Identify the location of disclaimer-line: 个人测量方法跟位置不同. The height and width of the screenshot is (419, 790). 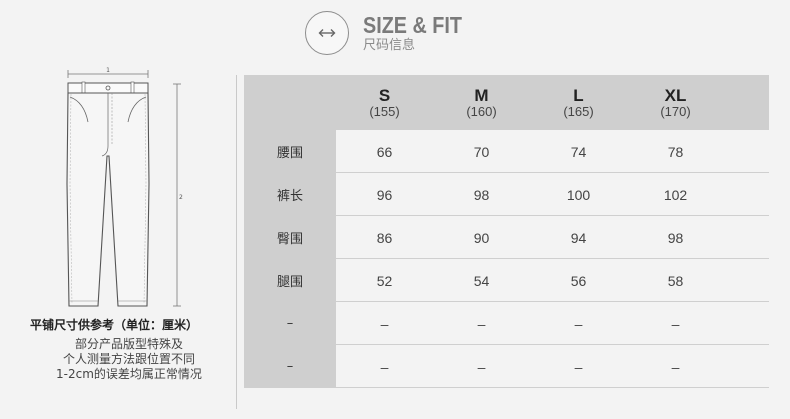
(128, 359).